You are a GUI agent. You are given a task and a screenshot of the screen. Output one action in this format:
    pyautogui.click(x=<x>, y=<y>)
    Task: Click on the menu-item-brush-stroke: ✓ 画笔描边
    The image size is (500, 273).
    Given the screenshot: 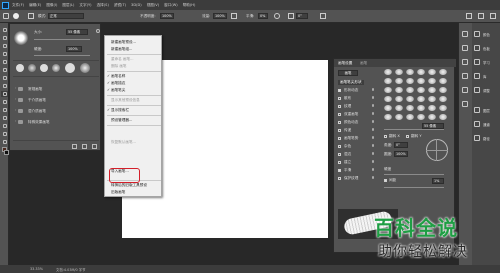 What is the action you would take?
    pyautogui.click(x=116, y=83)
    